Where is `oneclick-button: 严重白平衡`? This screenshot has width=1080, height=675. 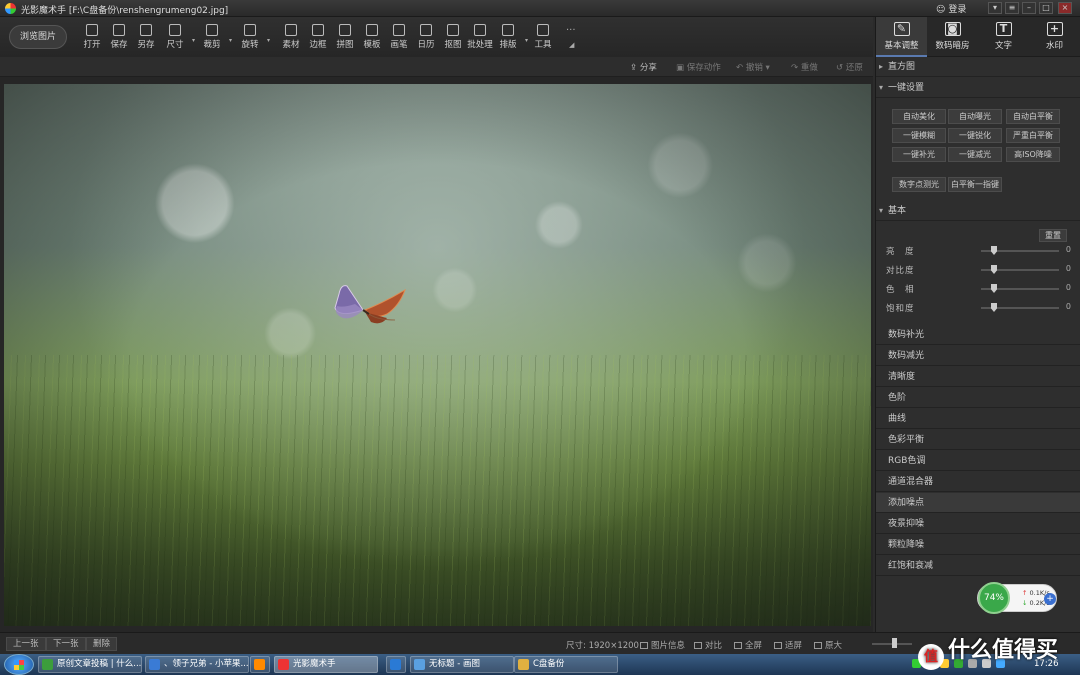 oneclick-button: 严重白平衡 is located at coordinates (1033, 135).